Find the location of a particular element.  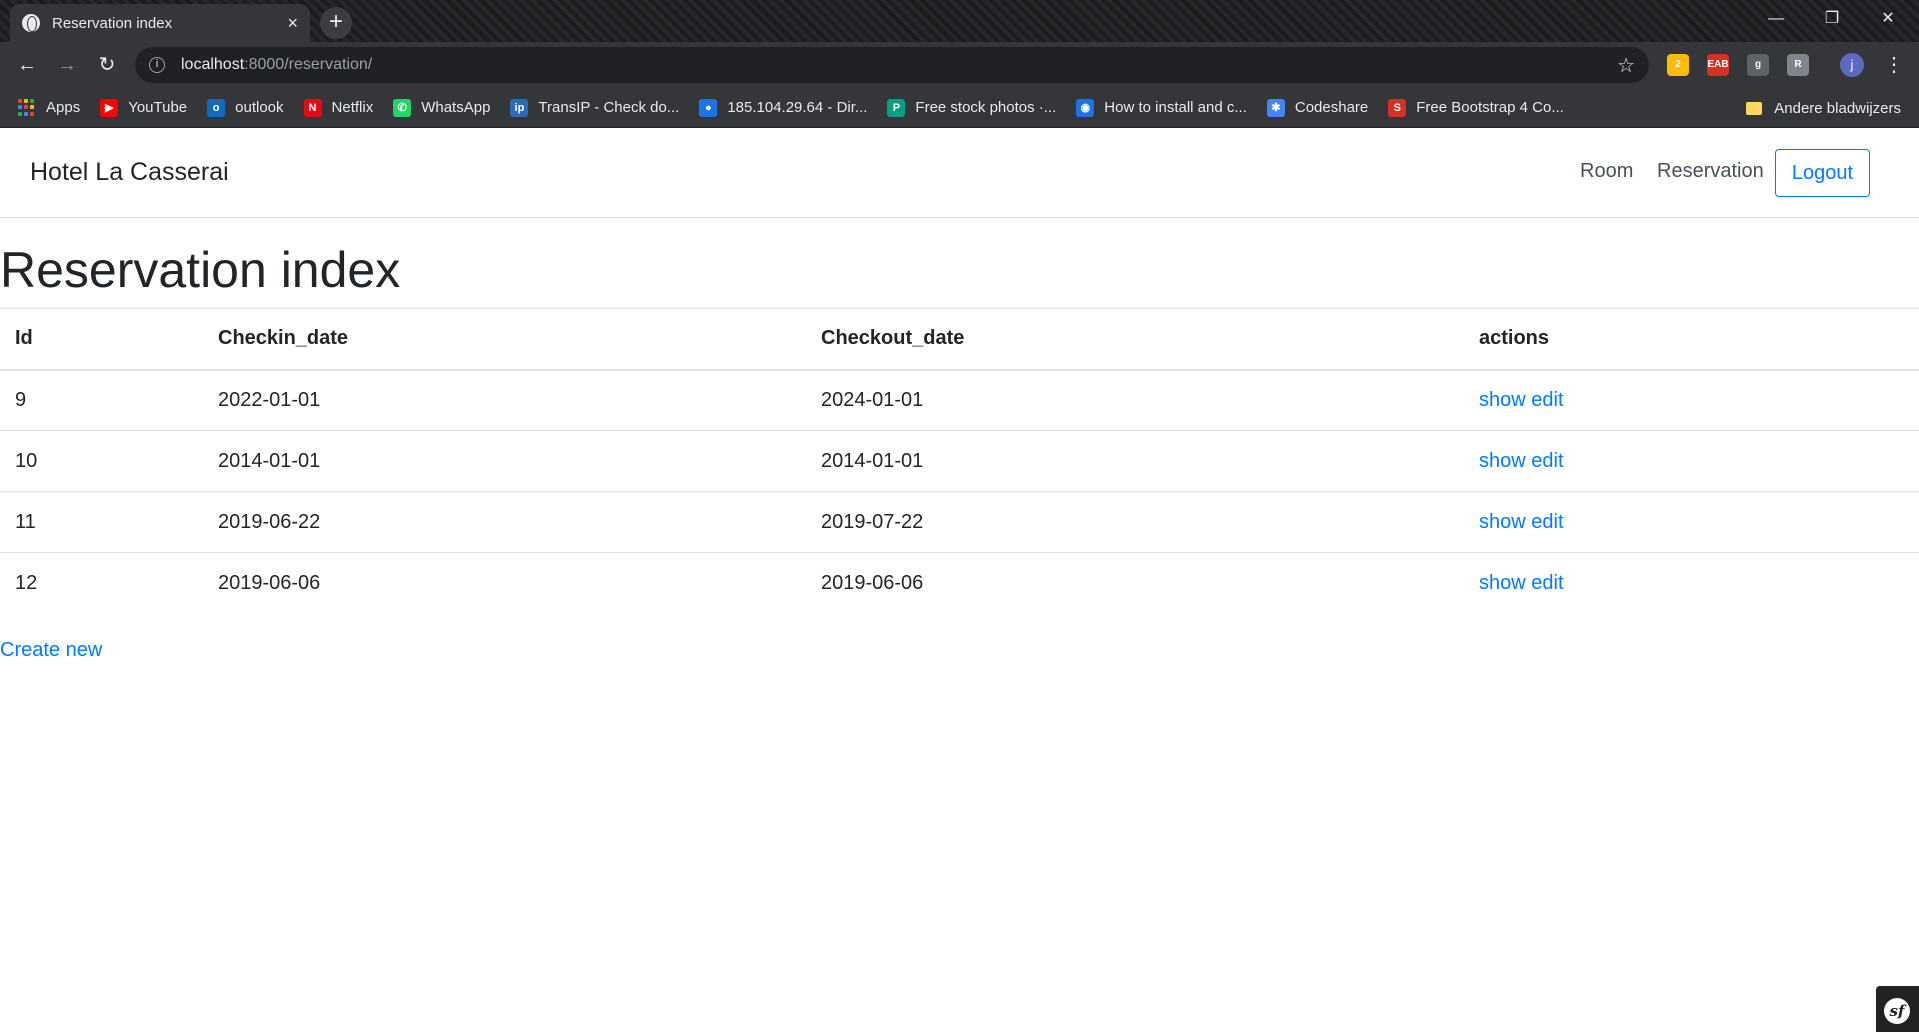

header-id: Id is located at coordinates (101, 339).